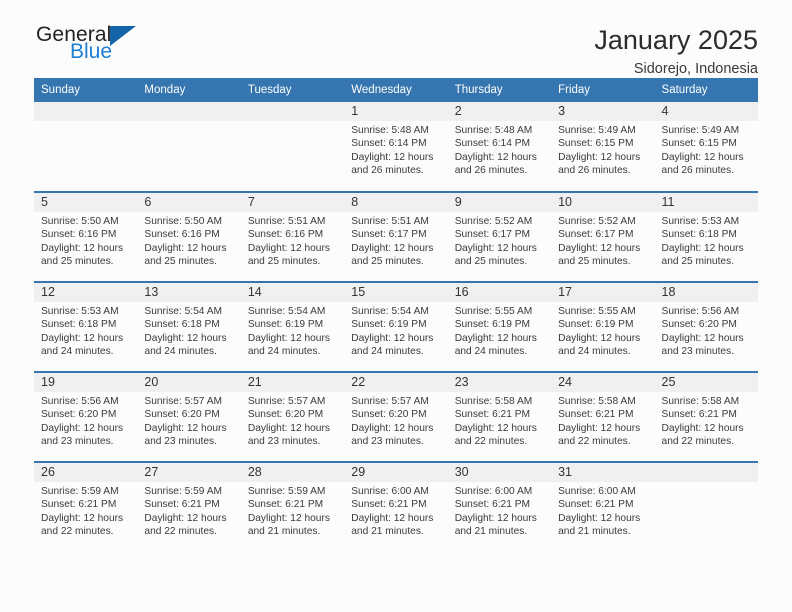 Image resolution: width=792 pixels, height=612 pixels. I want to click on sunrise-text: Sunrise: 5:48 AM, so click(390, 130).